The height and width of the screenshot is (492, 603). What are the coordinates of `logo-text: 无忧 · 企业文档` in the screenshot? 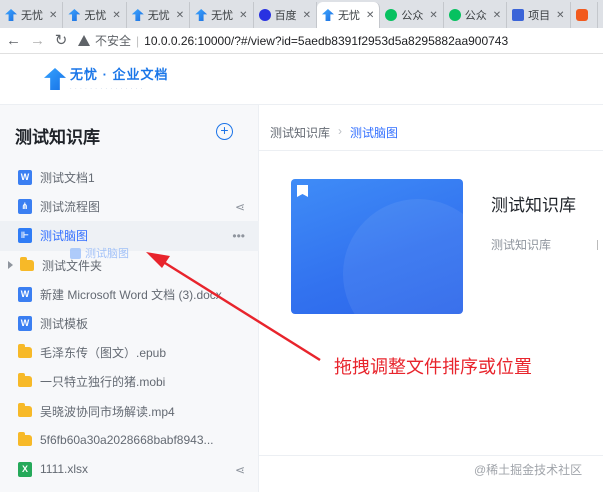 It's located at (119, 74).